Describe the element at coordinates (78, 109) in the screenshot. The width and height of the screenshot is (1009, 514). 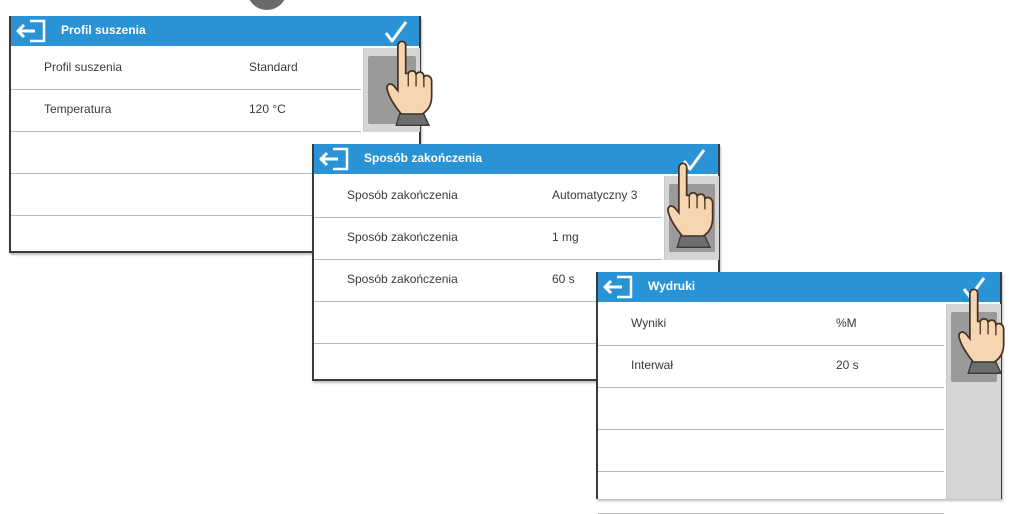
I see `row-label: Temperatura` at that location.